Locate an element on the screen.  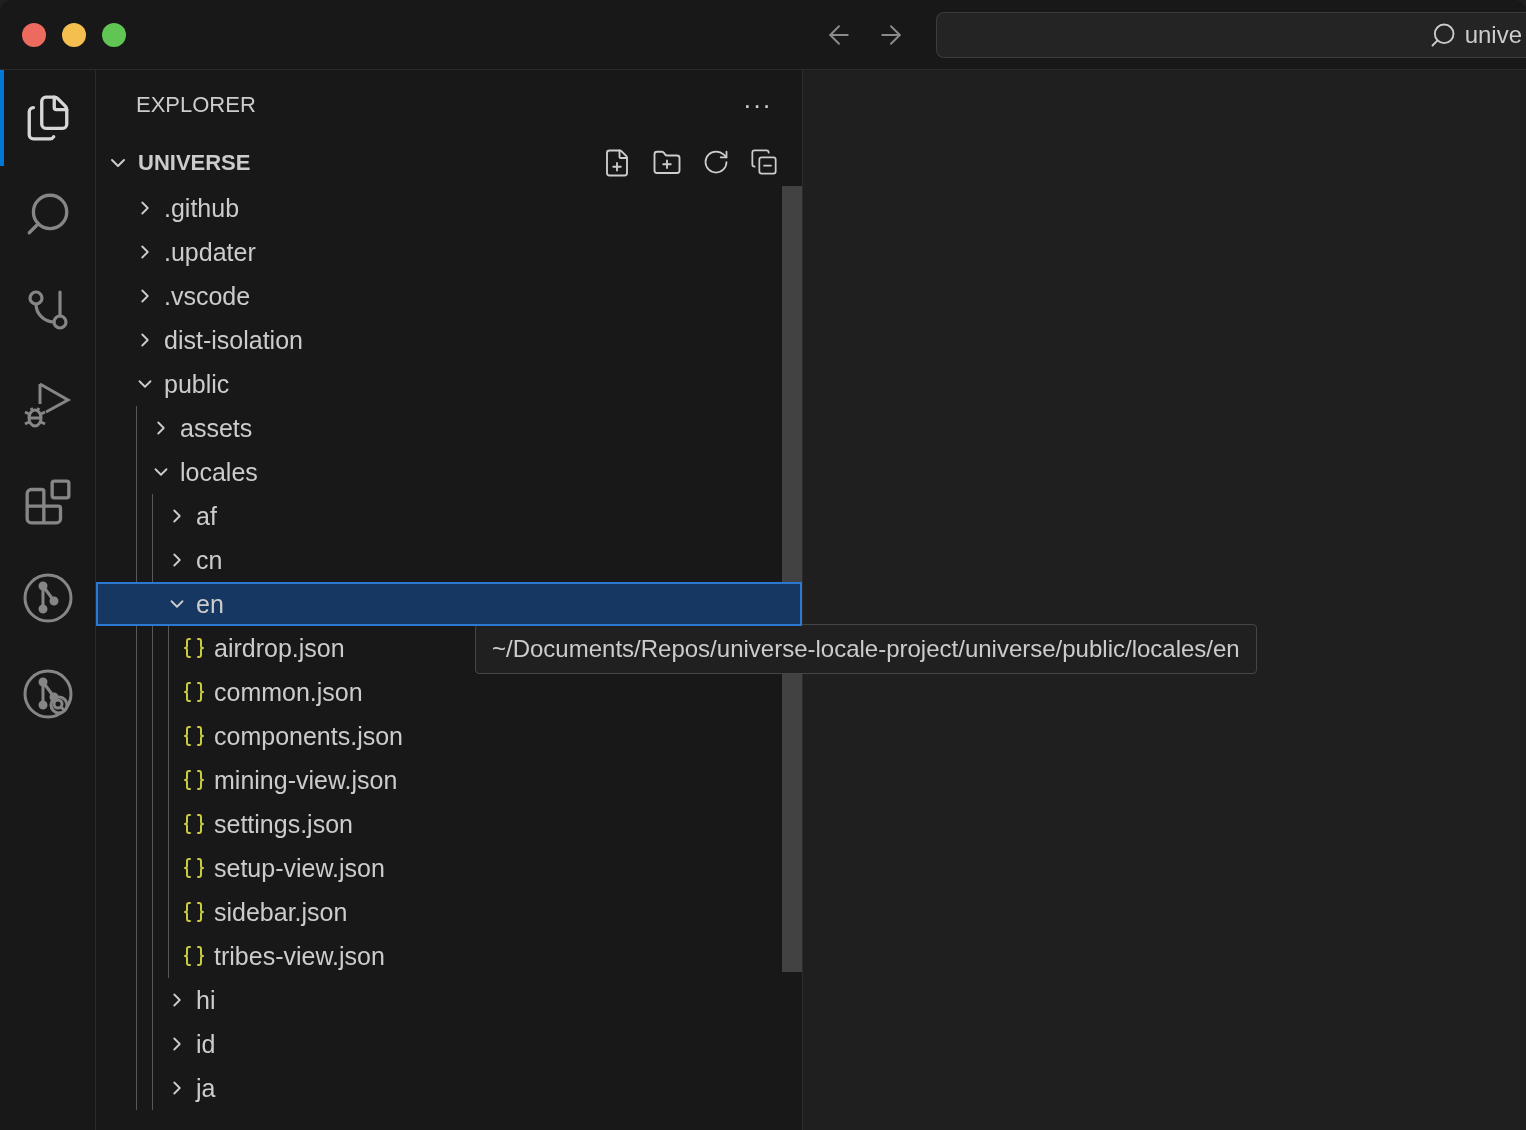
close-button is located at coordinates (34, 34).